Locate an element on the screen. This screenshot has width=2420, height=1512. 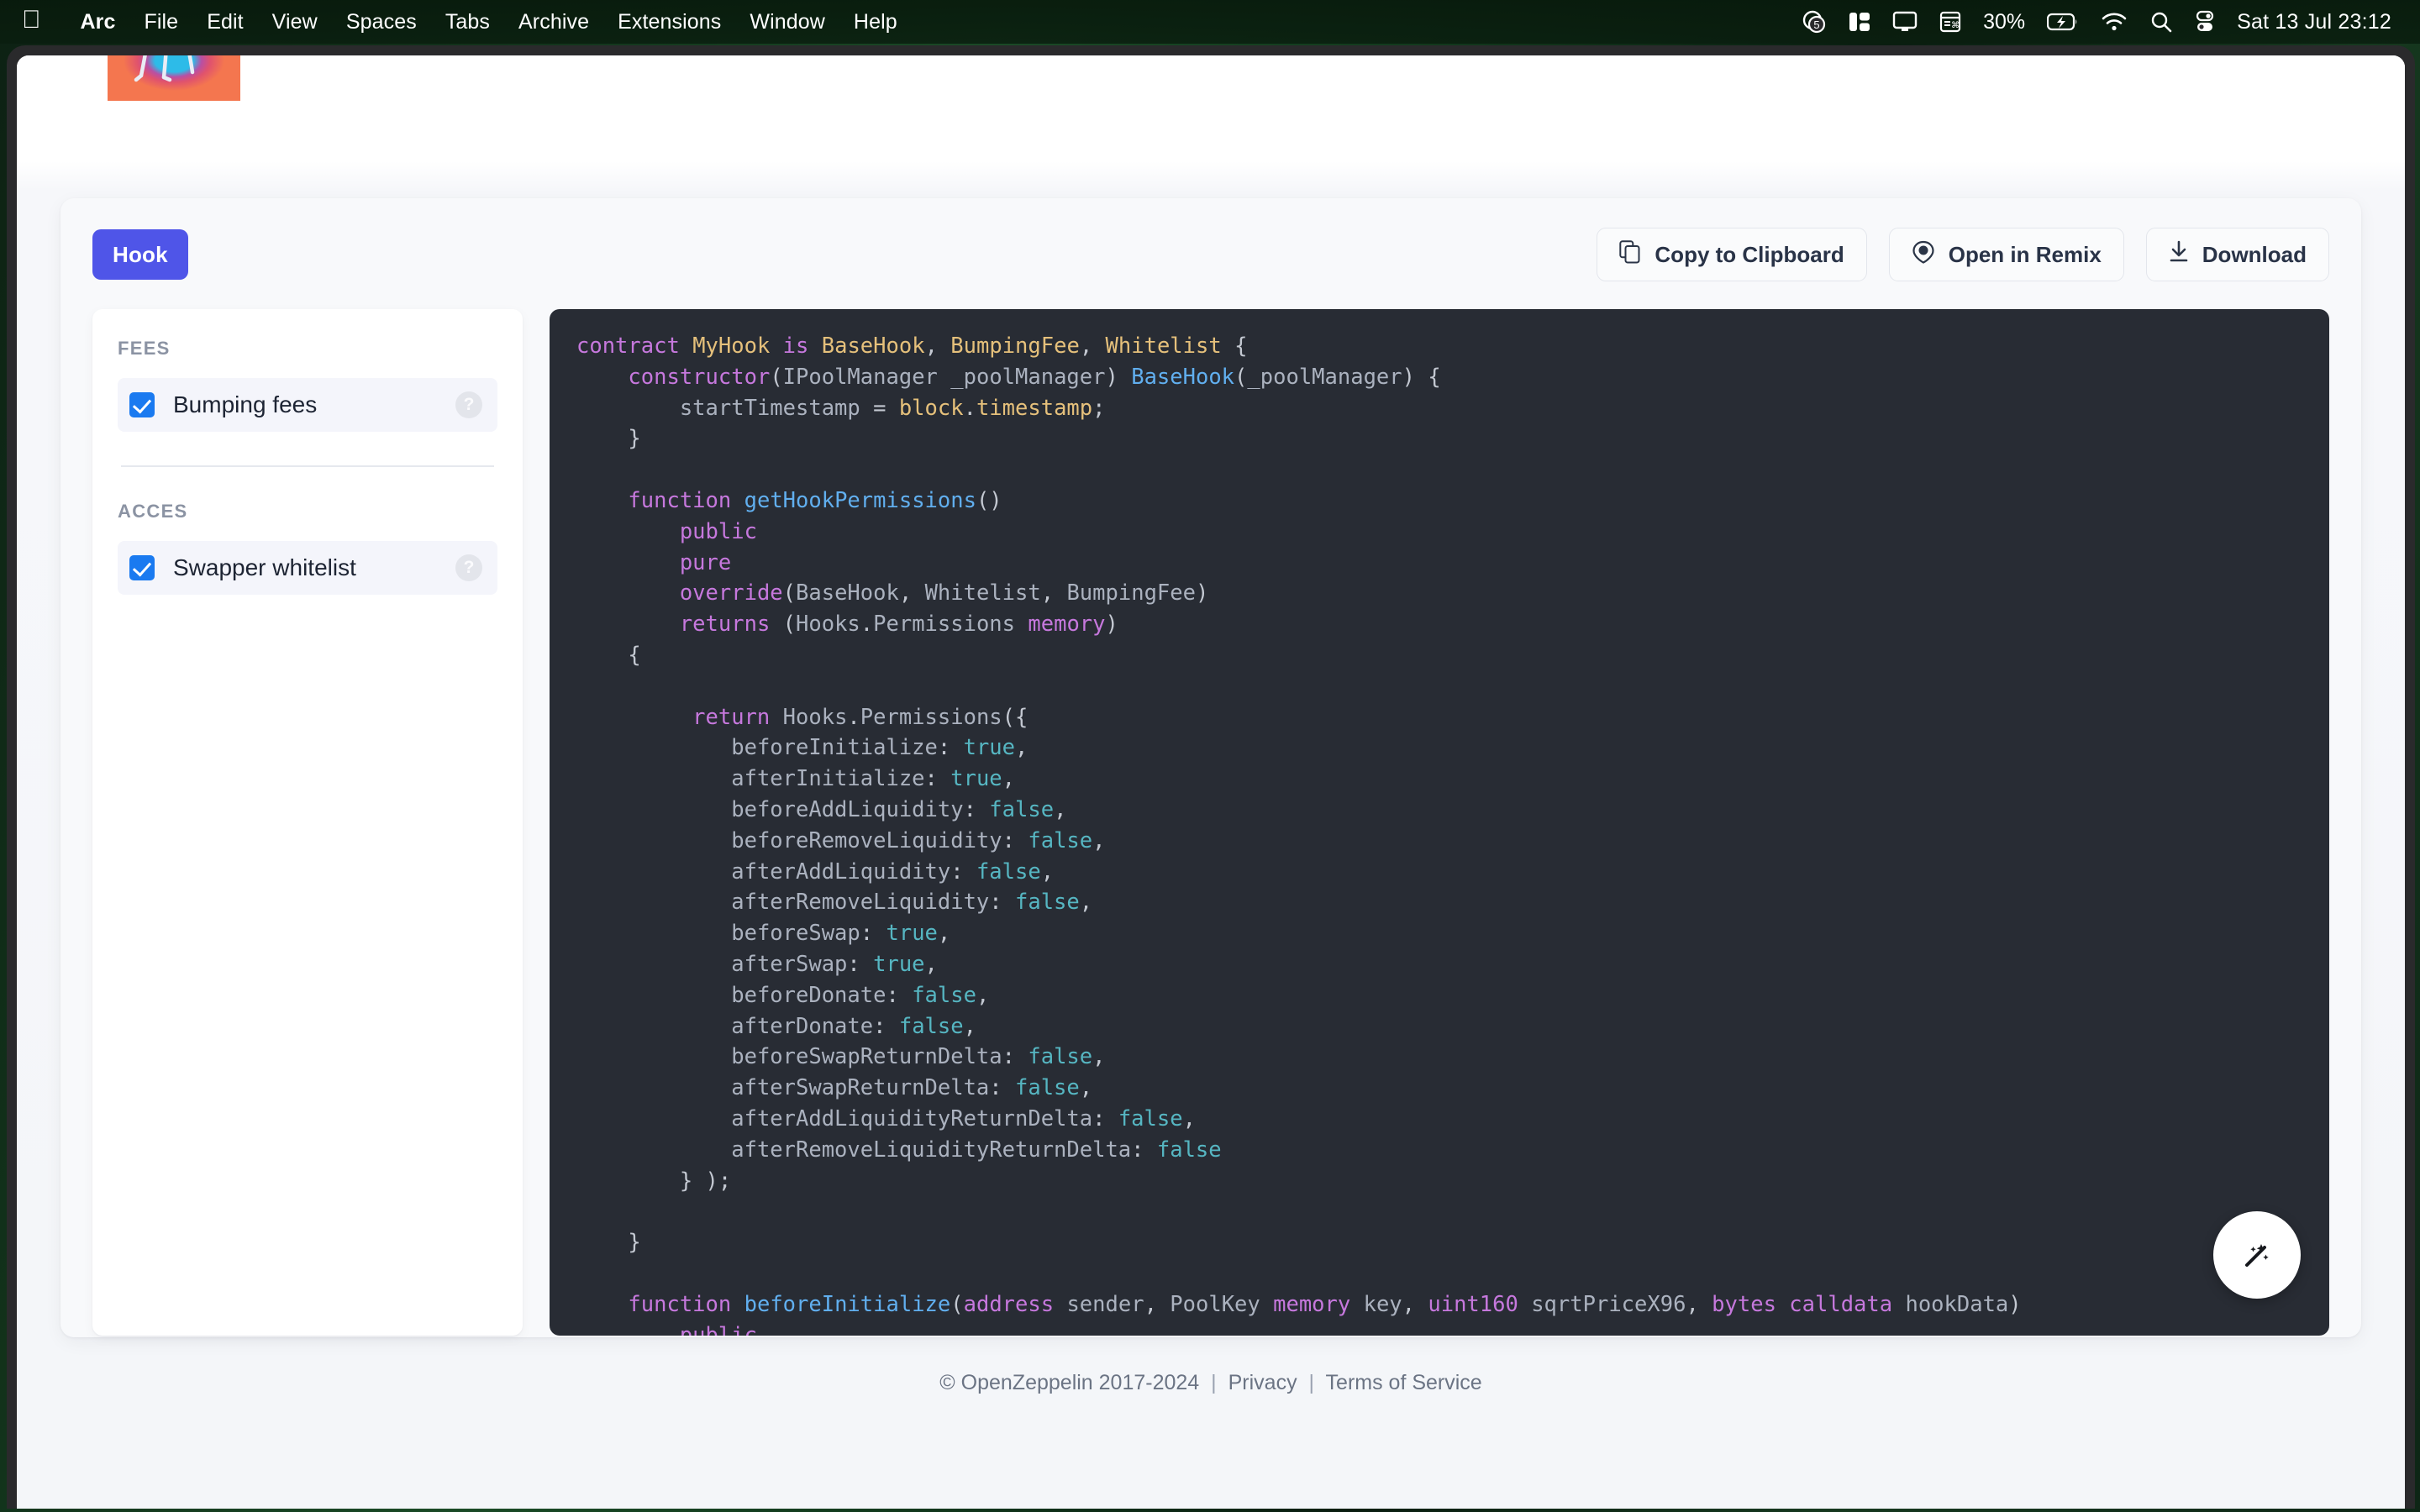
menu-item-edit: Edit is located at coordinates (225, 22).